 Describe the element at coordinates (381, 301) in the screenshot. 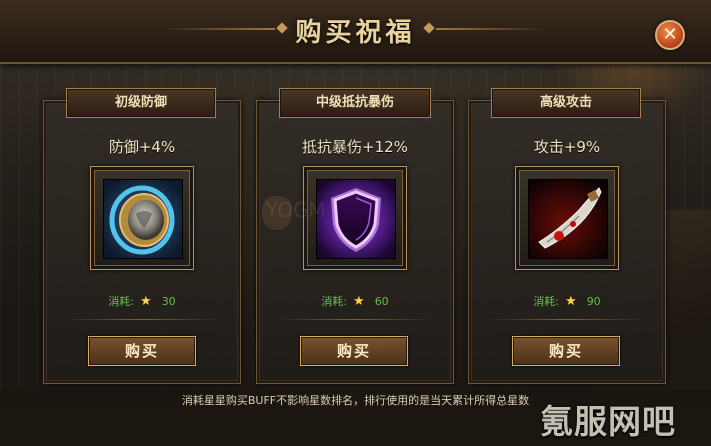

I see `cost-value: 60` at that location.